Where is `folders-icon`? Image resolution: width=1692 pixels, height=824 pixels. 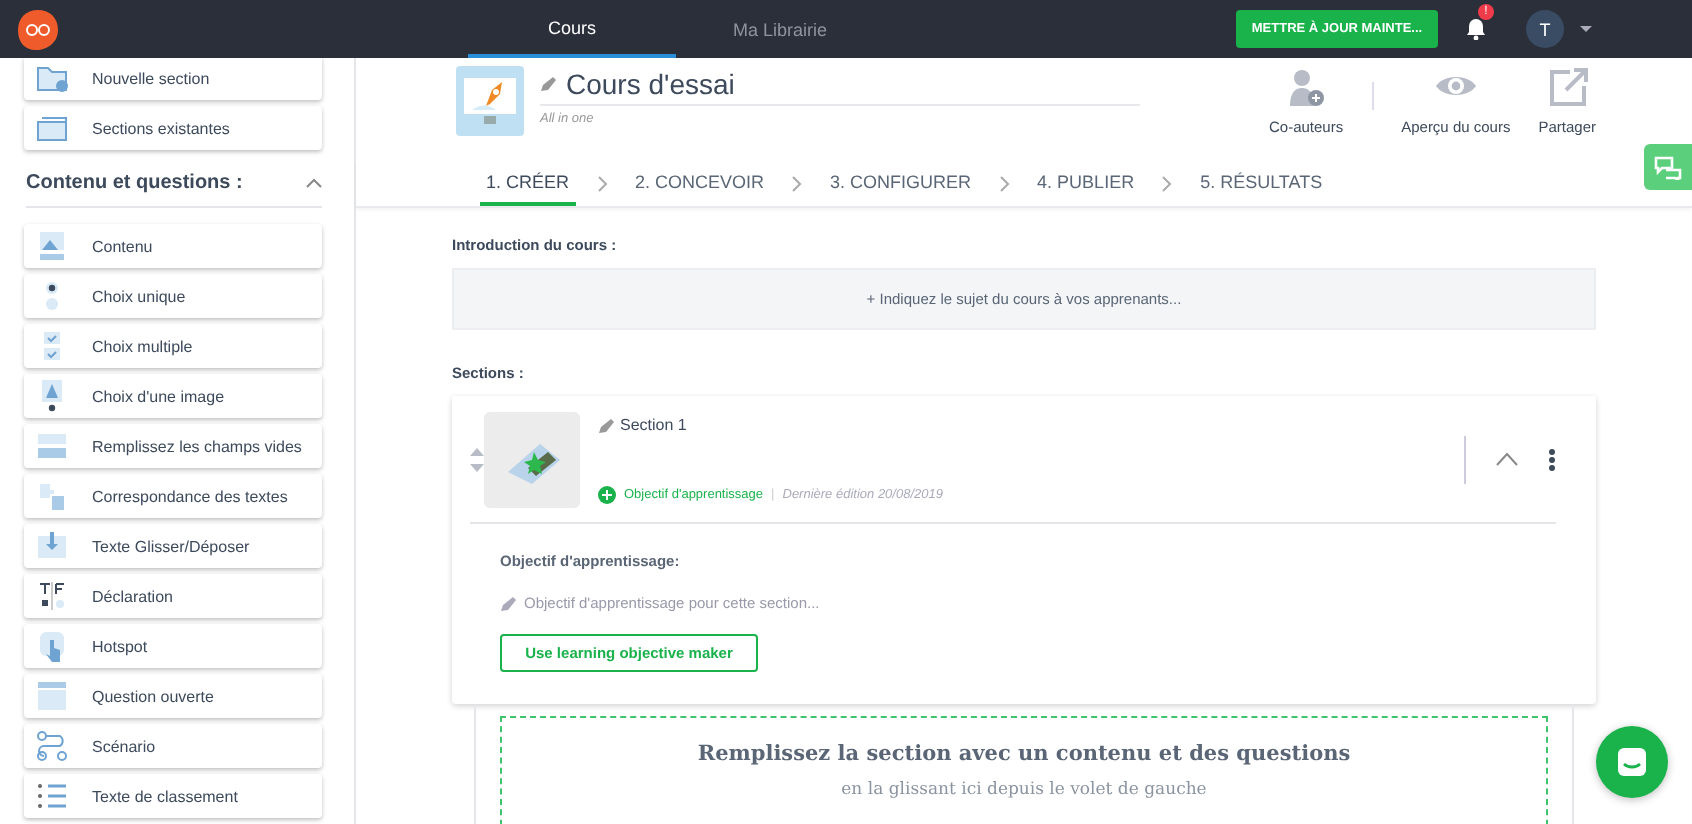 folders-icon is located at coordinates (52, 128).